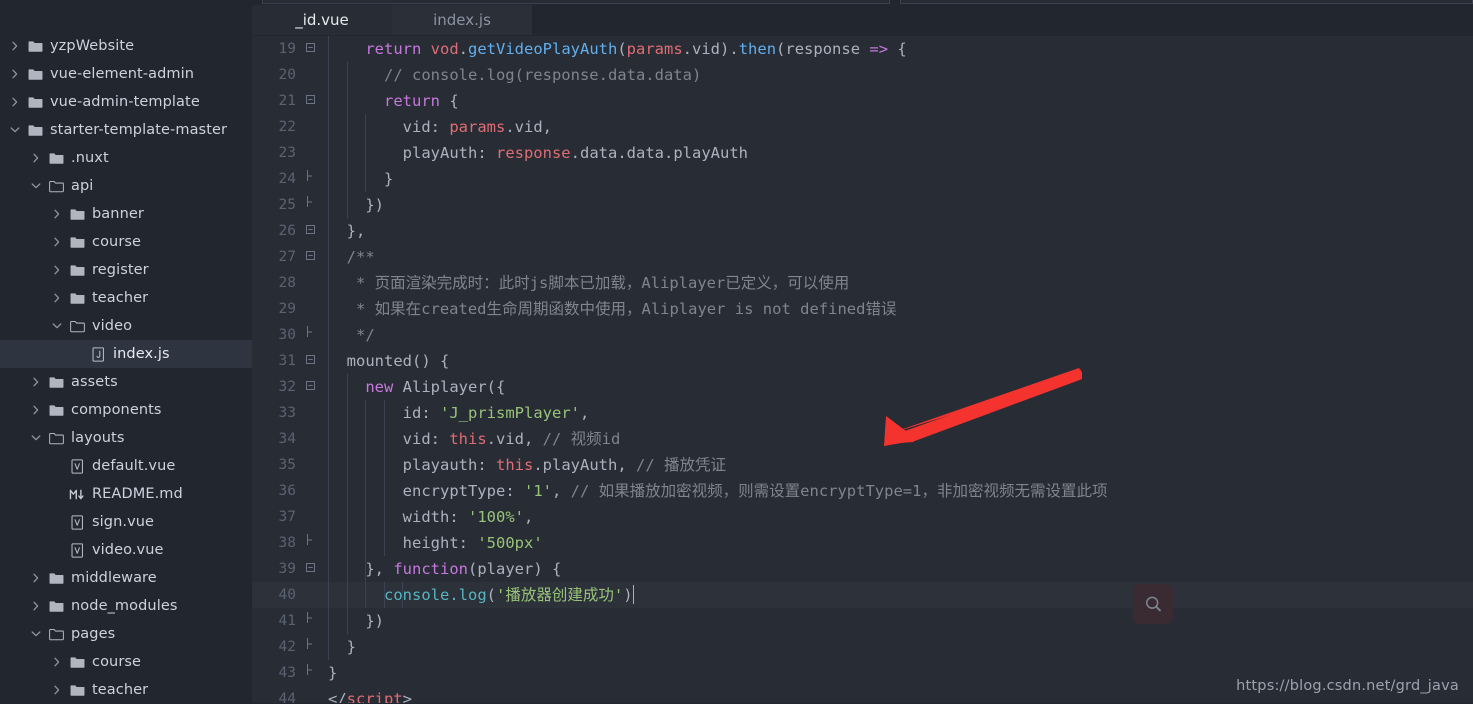 This screenshot has height=704, width=1473. Describe the element at coordinates (862, 543) in the screenshot. I see `code-line-38: 38 height: '500px'` at that location.